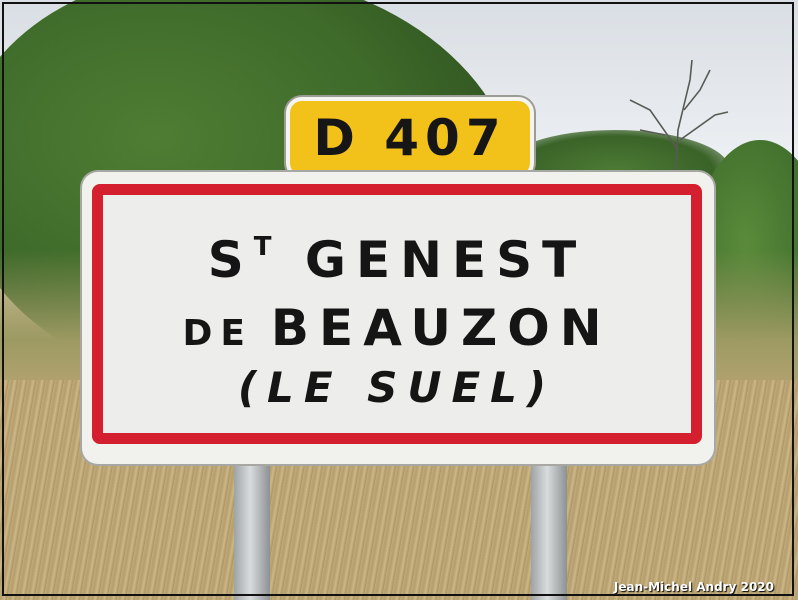 The image size is (798, 600). Describe the element at coordinates (217, 333) in the screenshot. I see `sign-line-2-small: DE` at that location.